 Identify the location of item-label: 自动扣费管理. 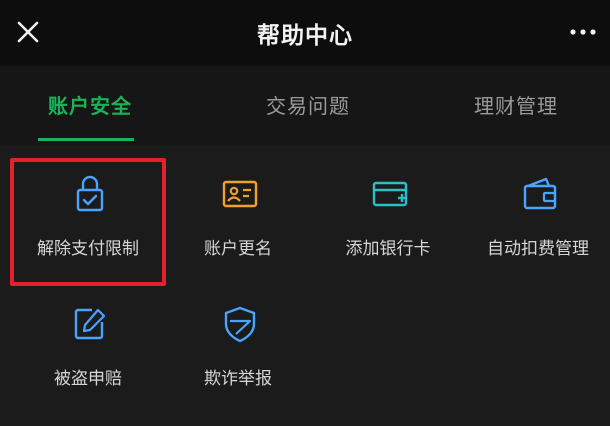
(538, 249).